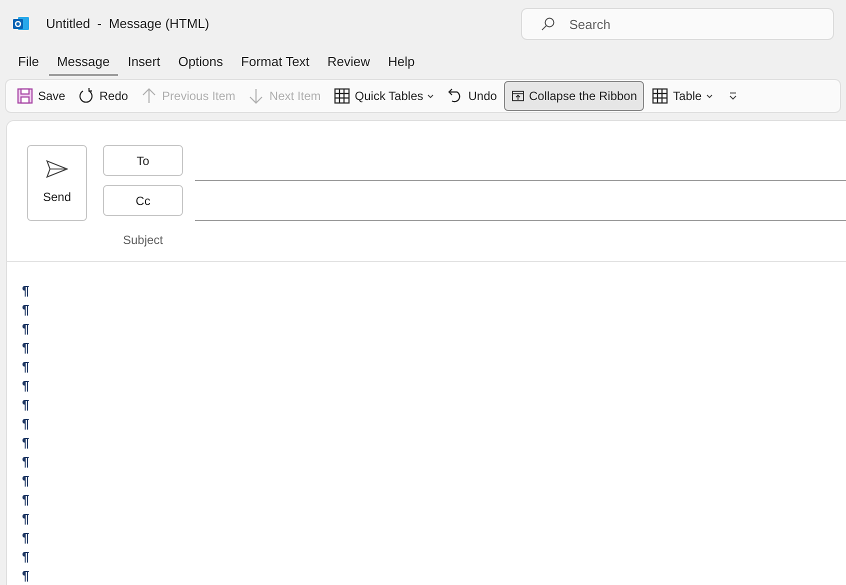 This screenshot has height=585, width=846. I want to click on ribbon-tab: Format Text, so click(275, 63).